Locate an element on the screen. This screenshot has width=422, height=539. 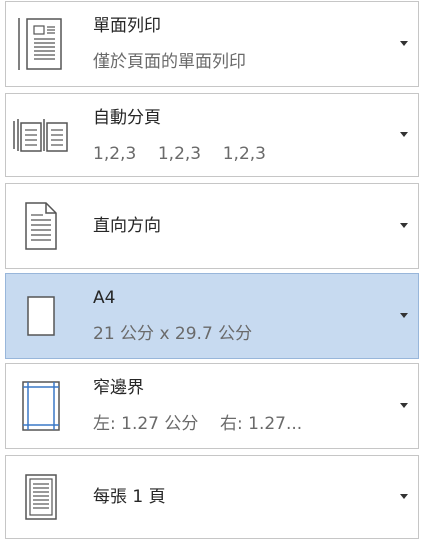
pages-per-sheet-text: 每張 1 頁 is located at coordinates (235, 497).